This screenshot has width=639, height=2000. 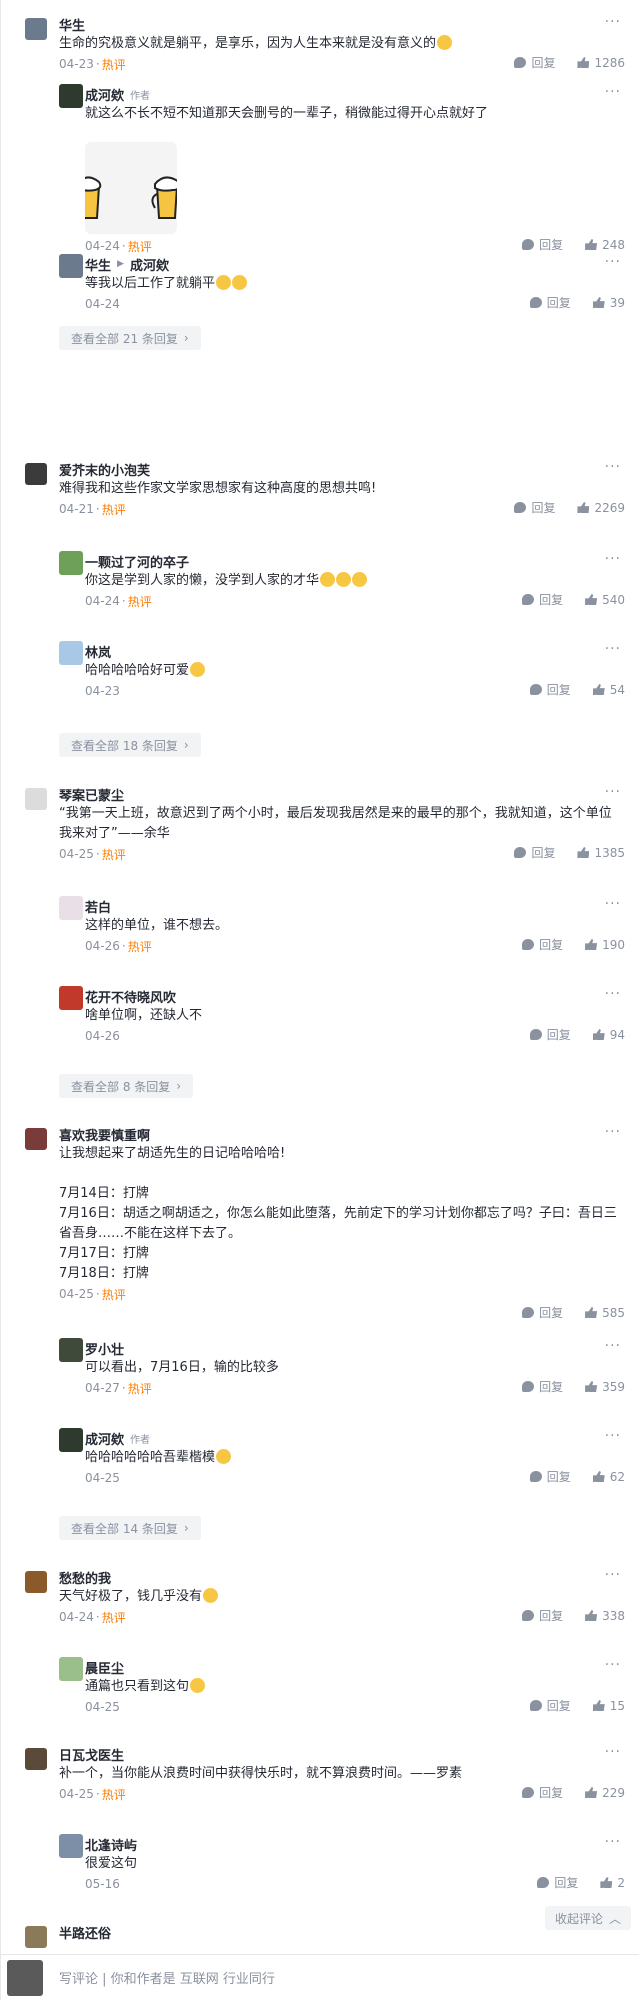 What do you see at coordinates (605, 1616) in the screenshot?
I see `like-button: 338` at bounding box center [605, 1616].